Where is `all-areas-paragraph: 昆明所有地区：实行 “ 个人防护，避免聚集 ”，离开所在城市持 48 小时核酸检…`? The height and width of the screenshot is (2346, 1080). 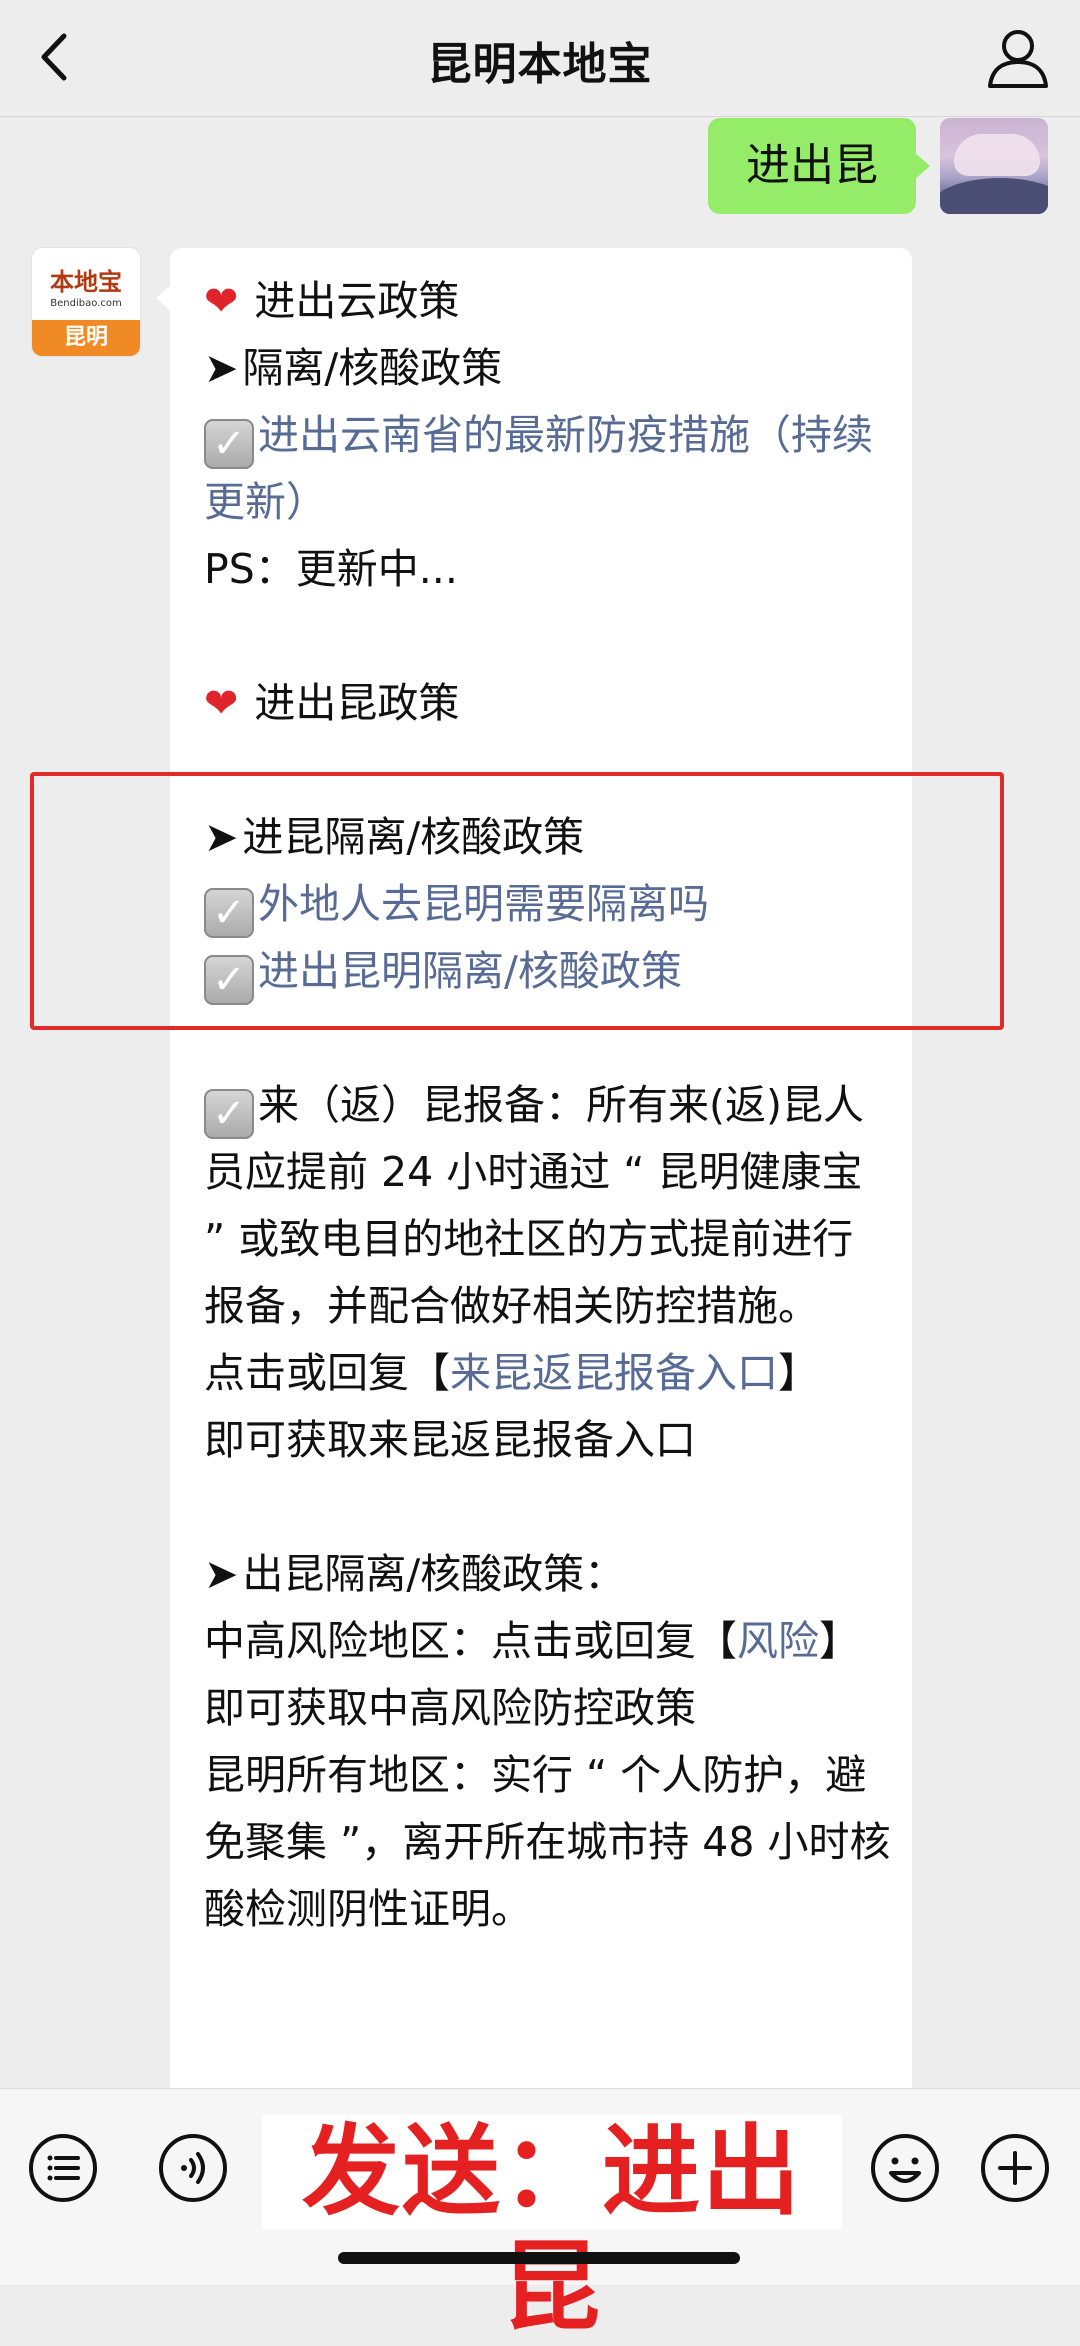
all-areas-paragraph: 昆明所有地区：实行 “ 个人防护，避免聚集 ”，离开所在城市持 48 小时核酸检… is located at coordinates (547, 1842).